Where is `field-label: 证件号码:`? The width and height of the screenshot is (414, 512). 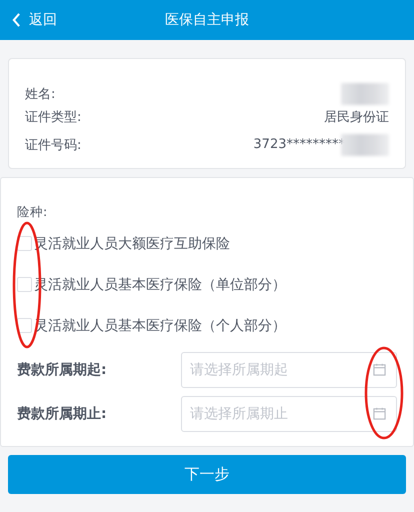
field-label: 证件号码: is located at coordinates (53, 145).